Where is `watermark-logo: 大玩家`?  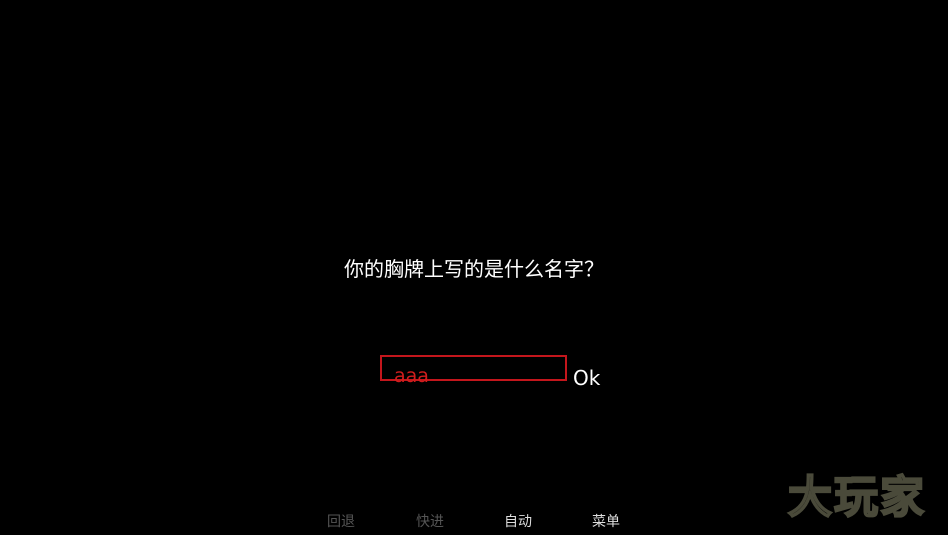
watermark-logo: 大玩家 is located at coordinates (856, 496).